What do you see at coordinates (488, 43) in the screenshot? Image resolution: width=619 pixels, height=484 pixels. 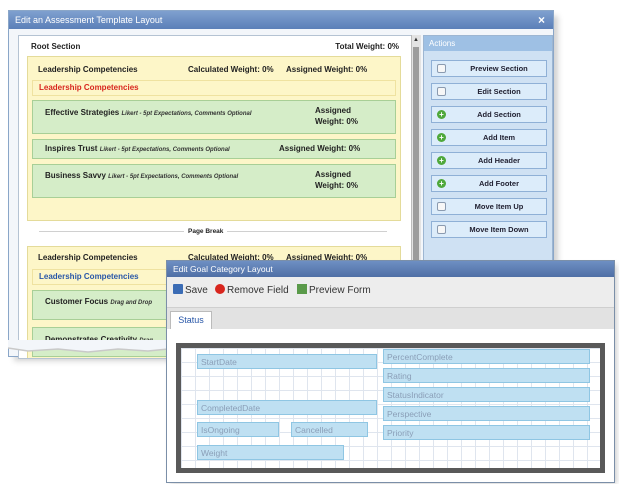 I see `actions-title: Actions` at bounding box center [488, 43].